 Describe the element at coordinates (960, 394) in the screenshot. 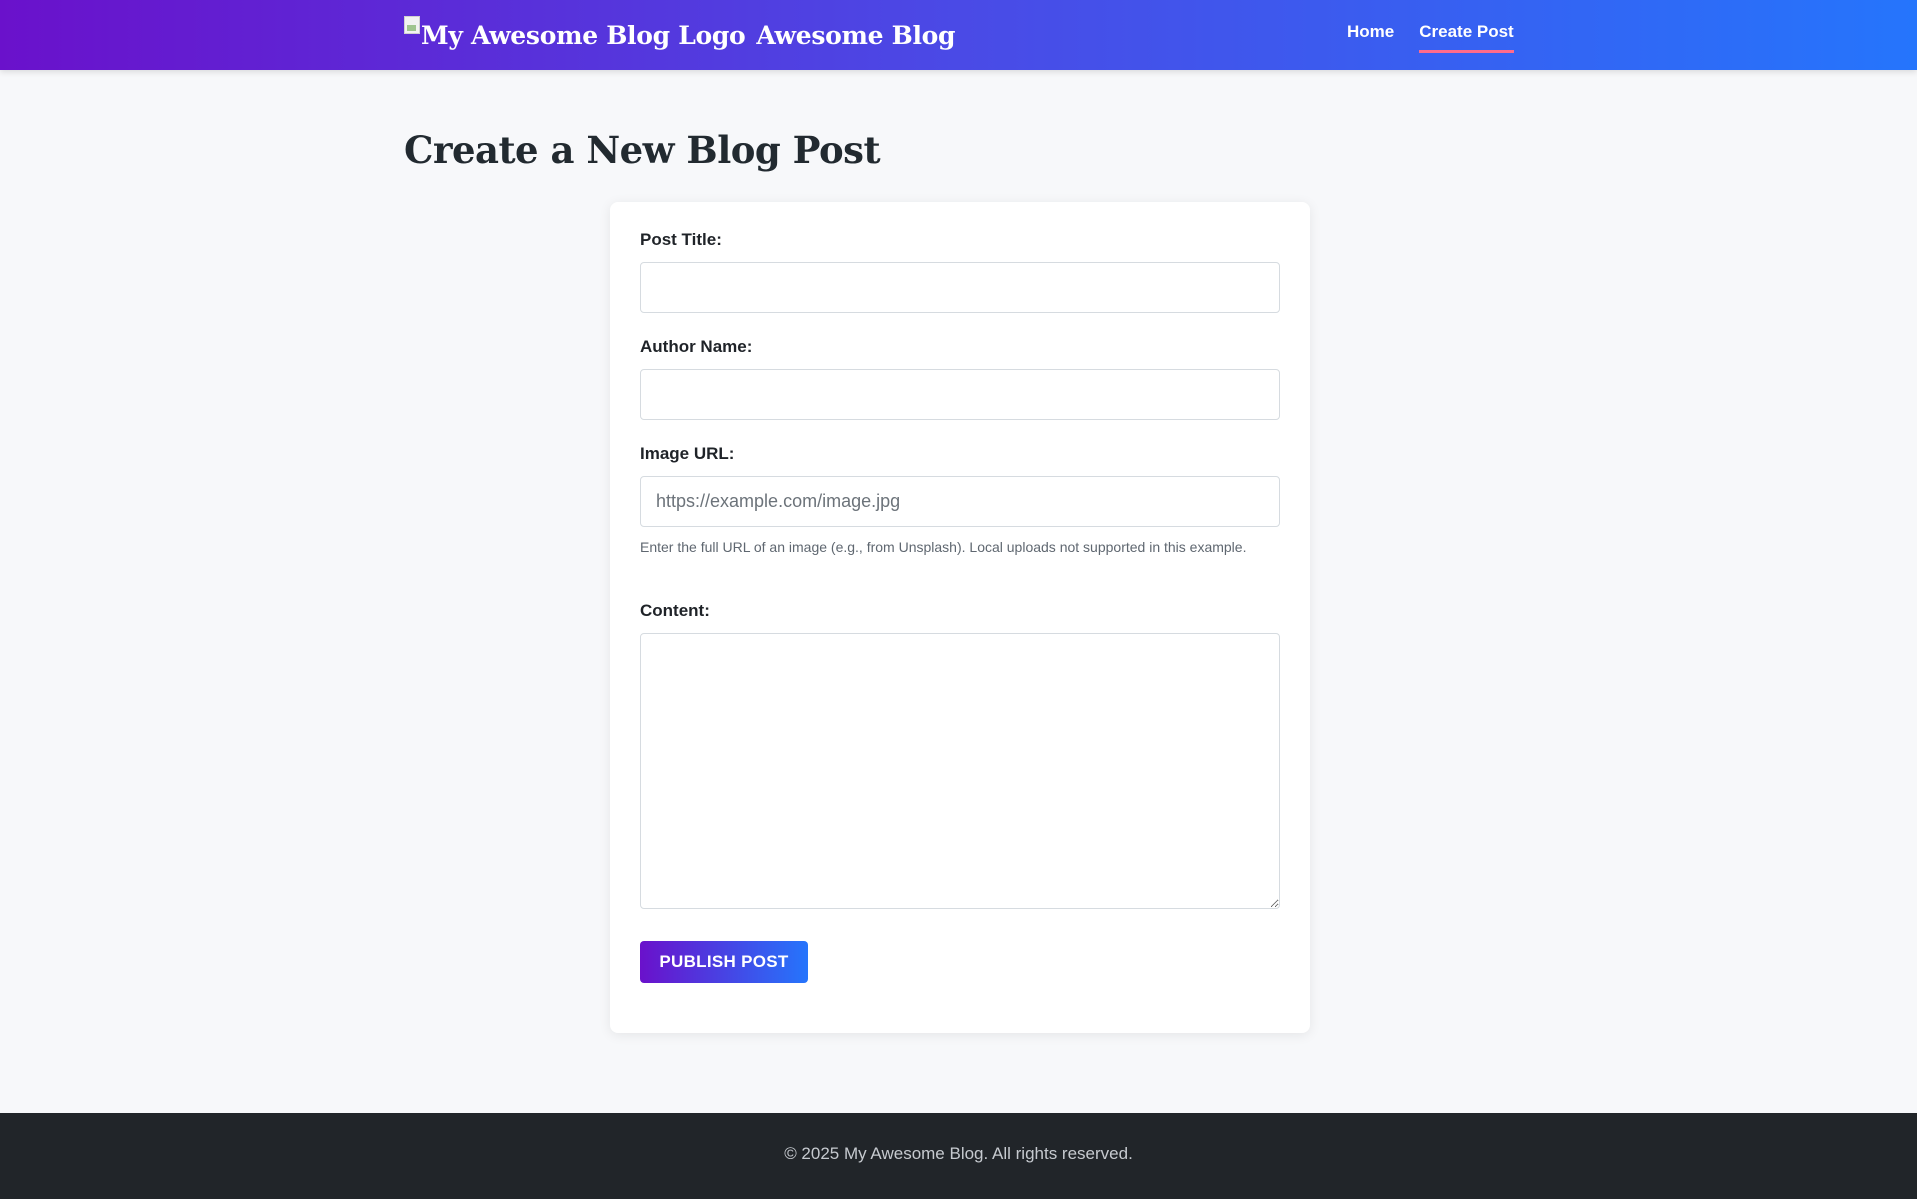

I see `author-name-input` at that location.